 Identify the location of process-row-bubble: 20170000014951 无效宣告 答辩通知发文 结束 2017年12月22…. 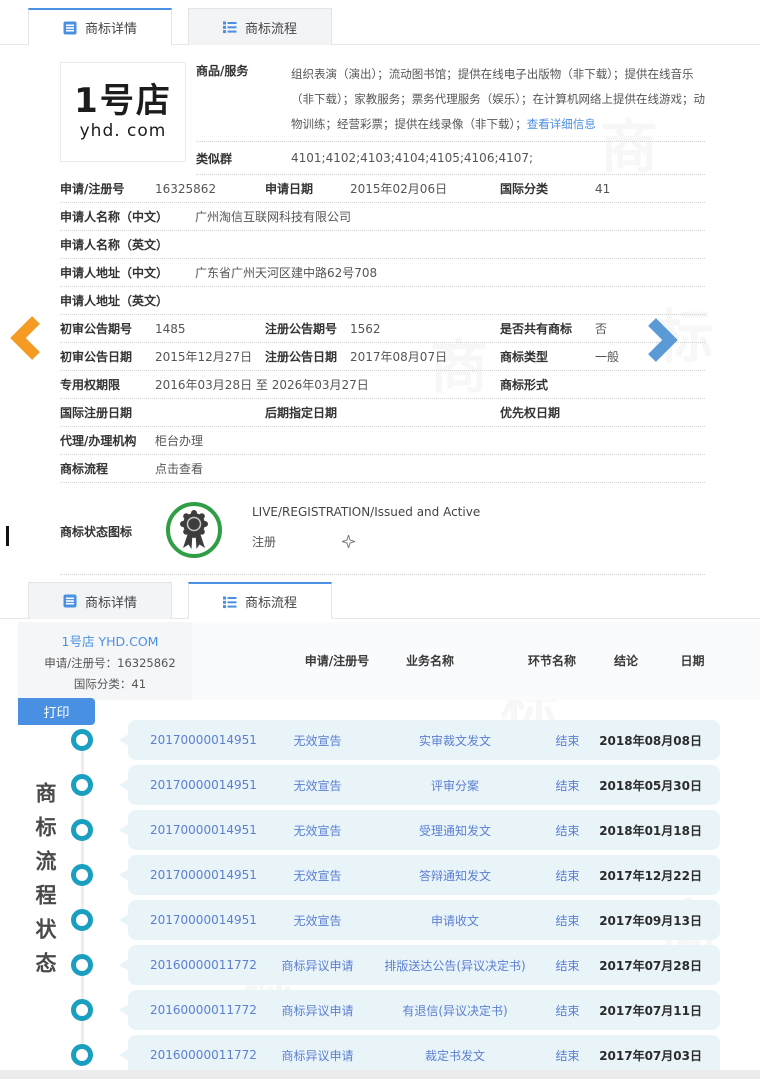
(419, 875).